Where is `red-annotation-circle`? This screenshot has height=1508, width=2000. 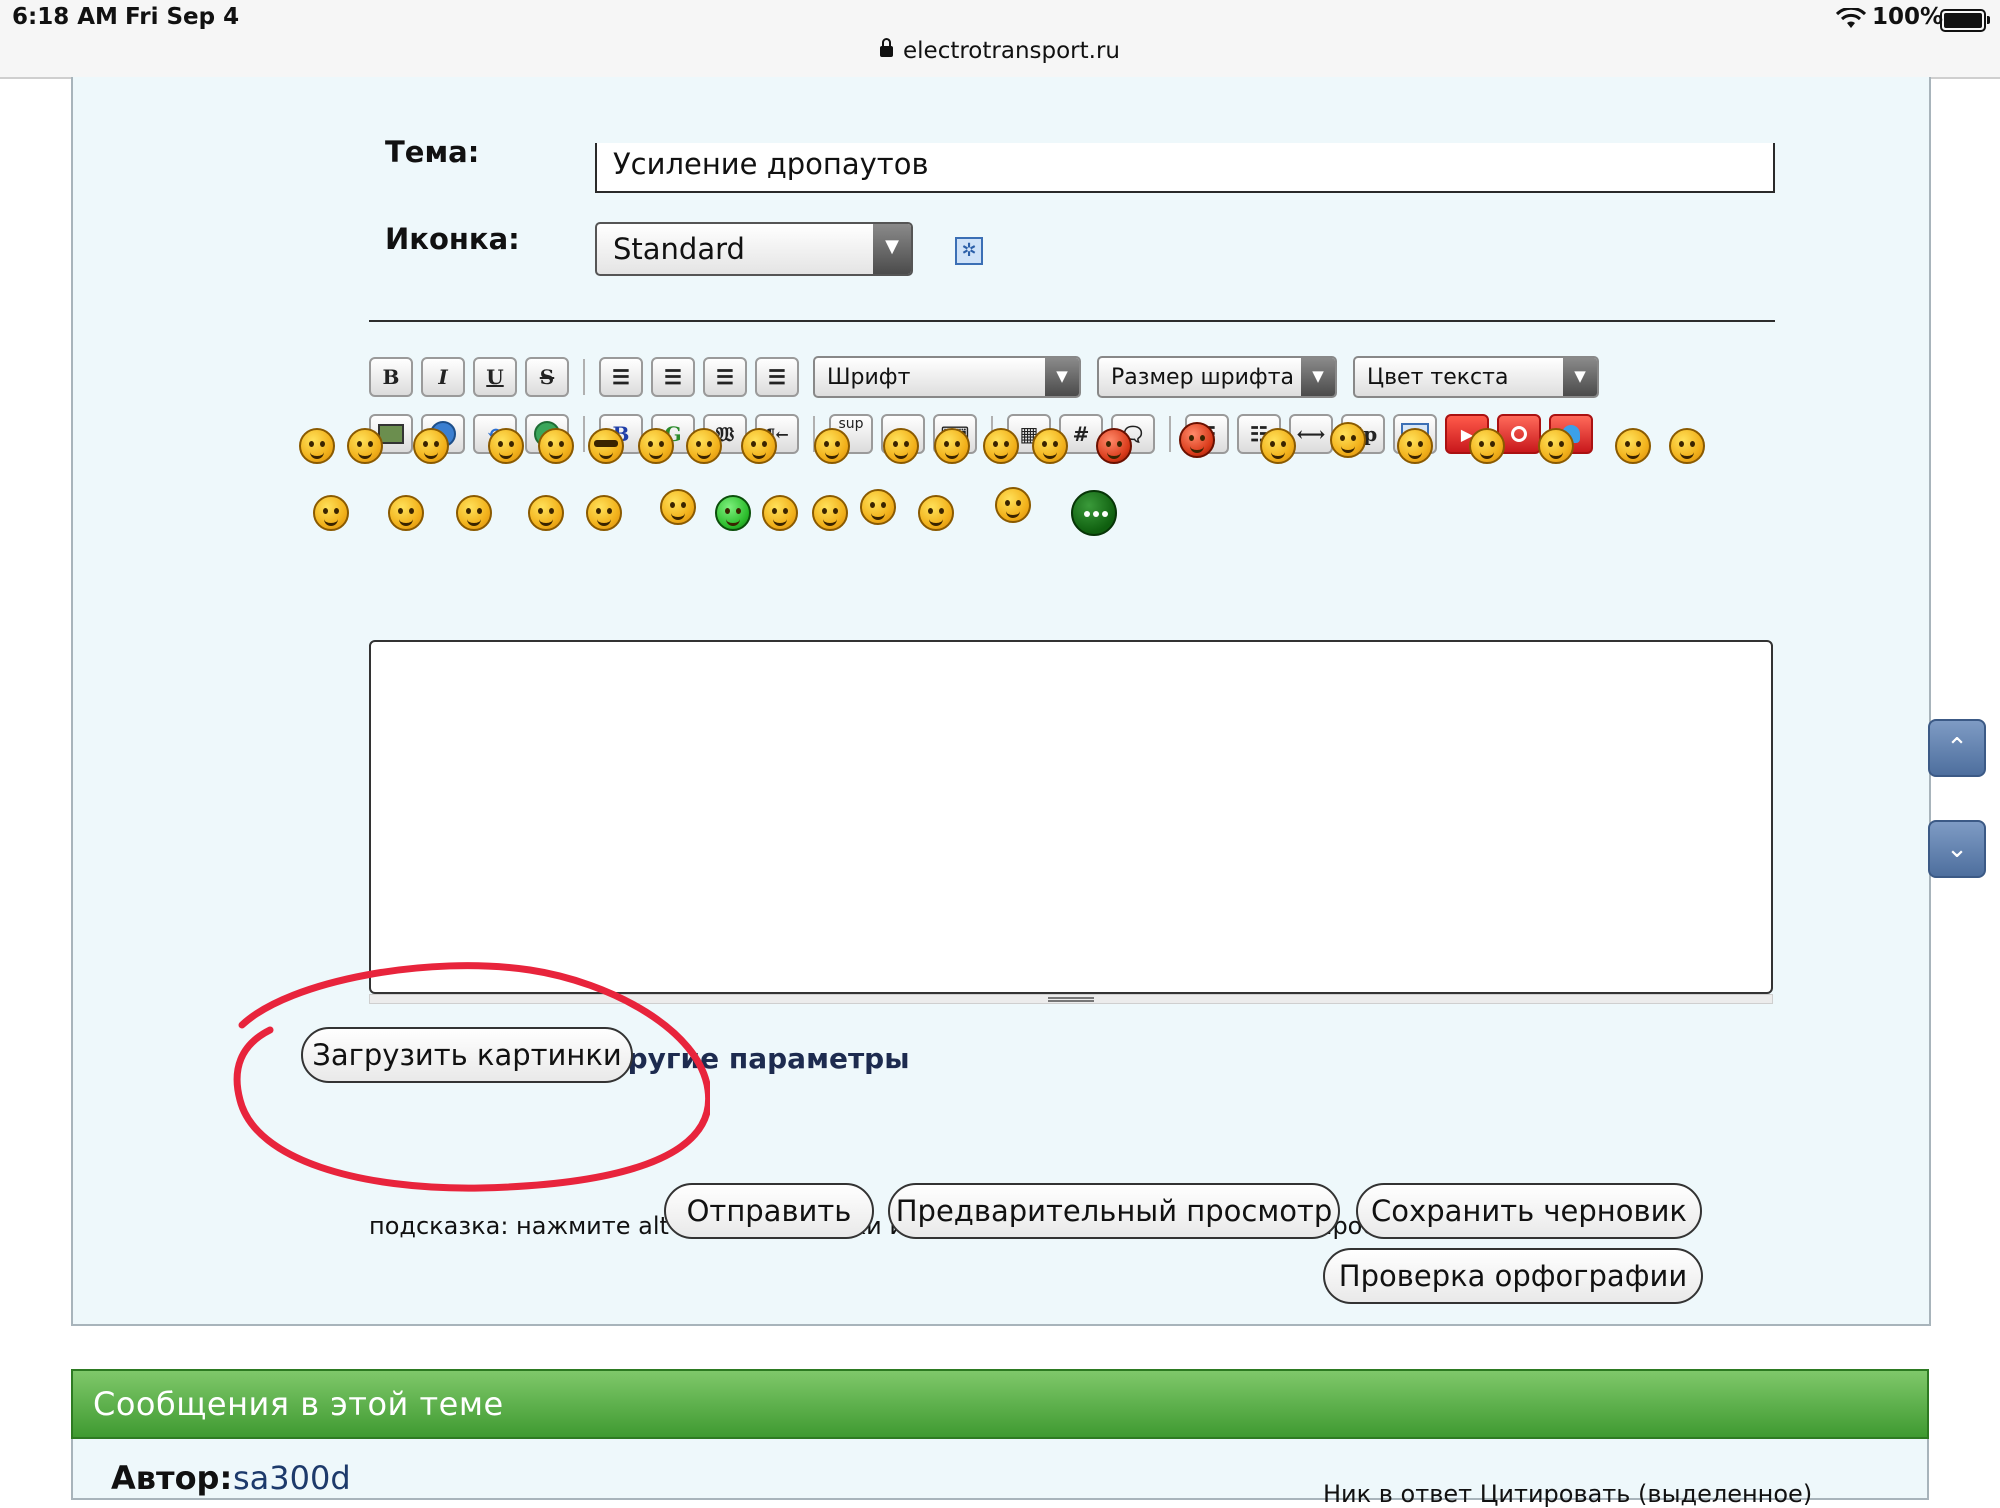 red-annotation-circle is located at coordinates (471, 1077).